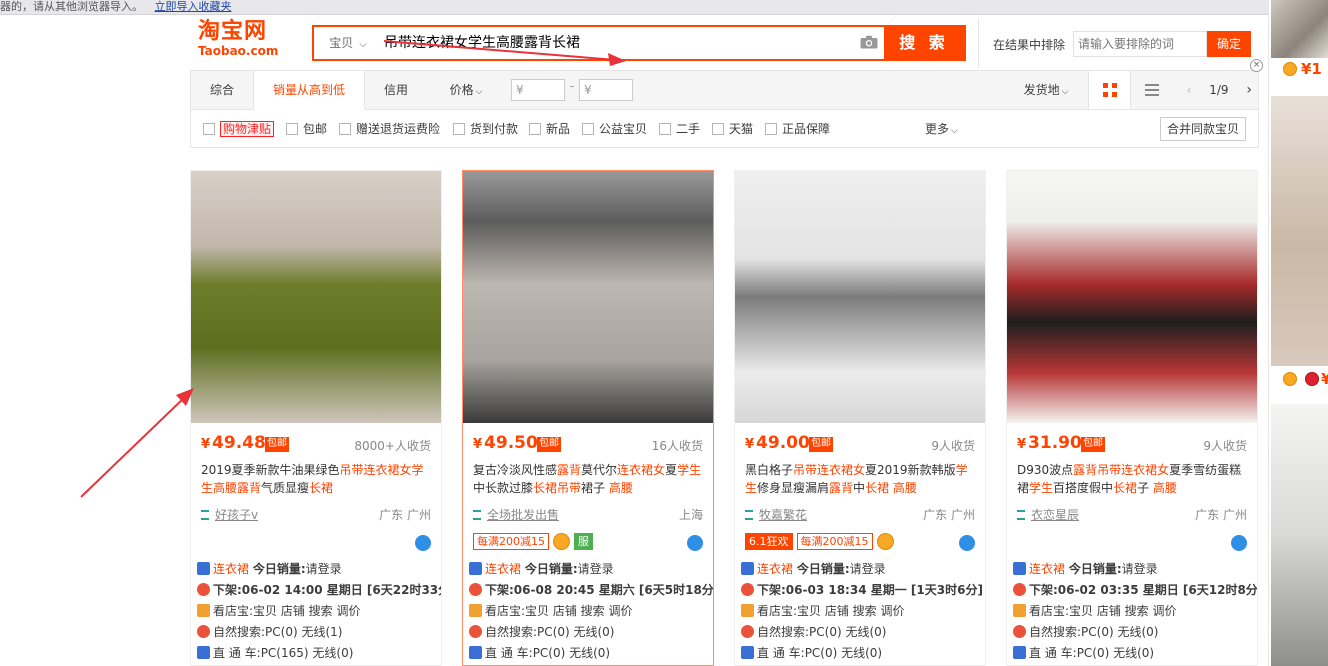  Describe the element at coordinates (797, 129) in the screenshot. I see `filter-genuine: 正品保障` at that location.